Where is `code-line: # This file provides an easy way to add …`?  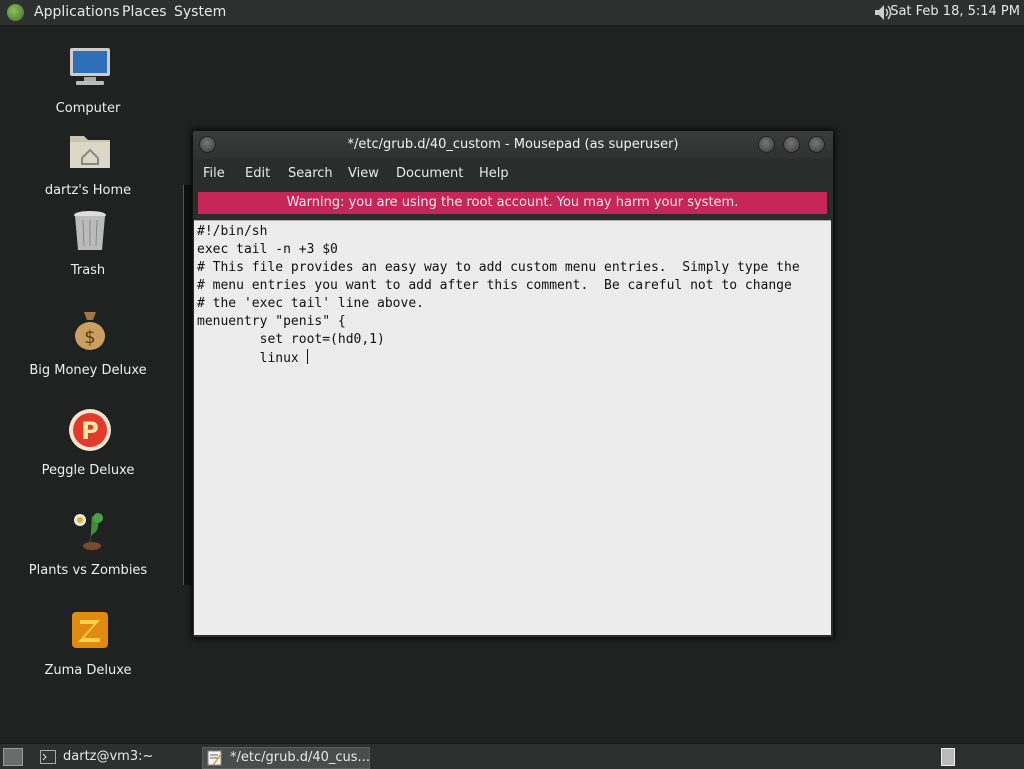 code-line: # This file provides an easy way to add … is located at coordinates (498, 267).